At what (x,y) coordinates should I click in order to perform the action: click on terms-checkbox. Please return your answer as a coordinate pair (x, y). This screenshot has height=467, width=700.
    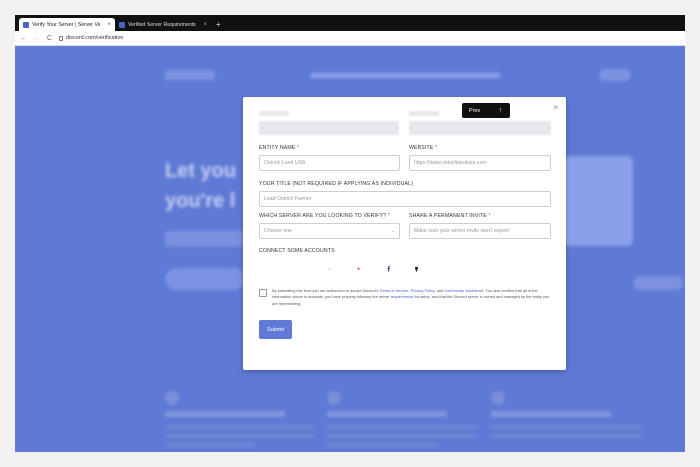
    Looking at the image, I should click on (263, 293).